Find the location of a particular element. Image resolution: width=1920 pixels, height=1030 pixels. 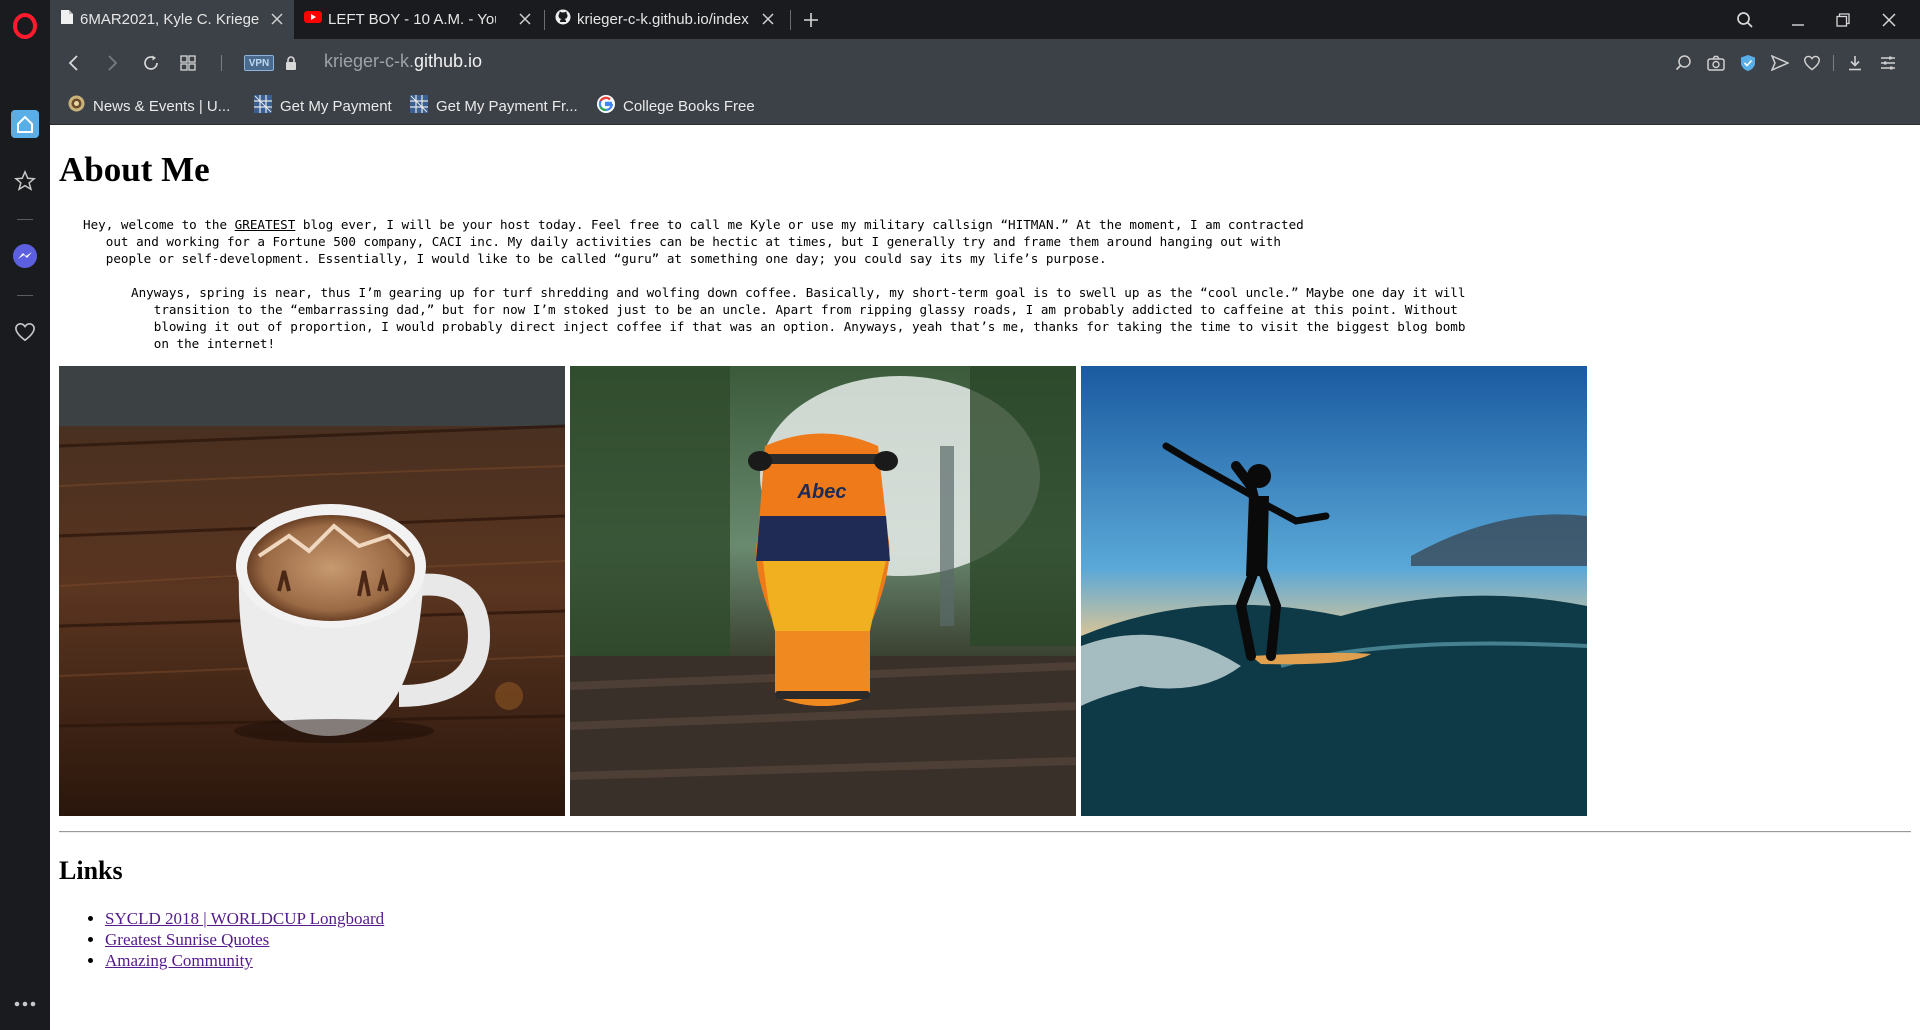

link-sunrise-quotes: Greatest Sunrise Quotes is located at coordinates (187, 939).